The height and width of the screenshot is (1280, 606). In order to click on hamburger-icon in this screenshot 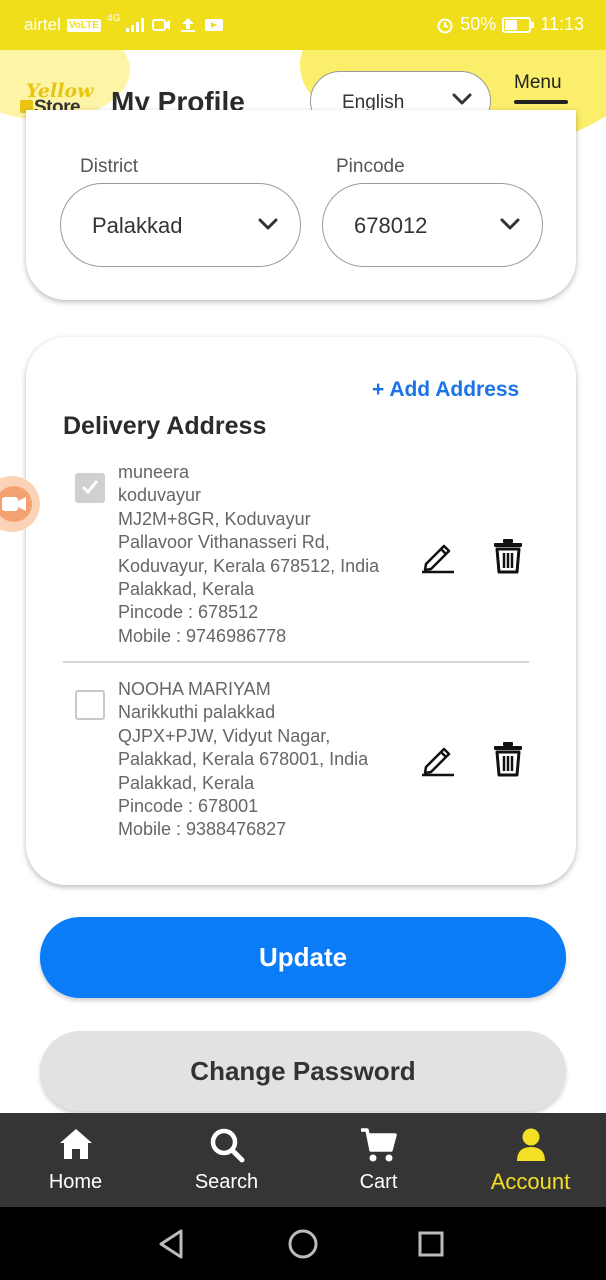, I will do `click(541, 102)`.